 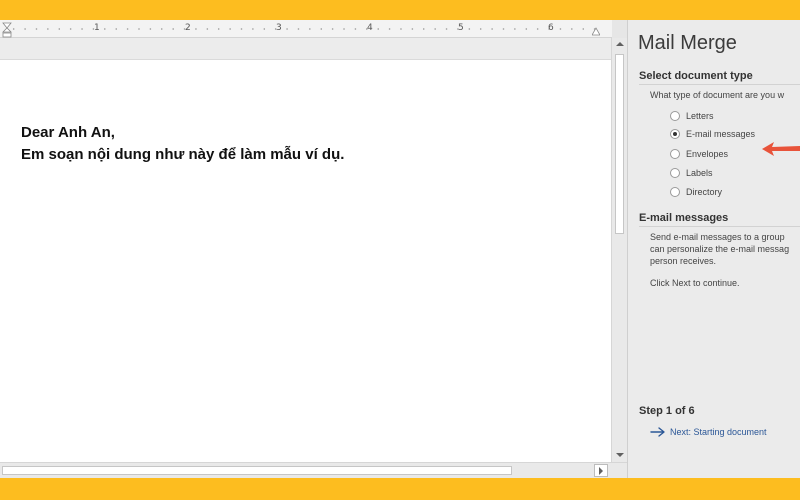 What do you see at coordinates (620, 455) in the screenshot?
I see `scroll-down-icon` at bounding box center [620, 455].